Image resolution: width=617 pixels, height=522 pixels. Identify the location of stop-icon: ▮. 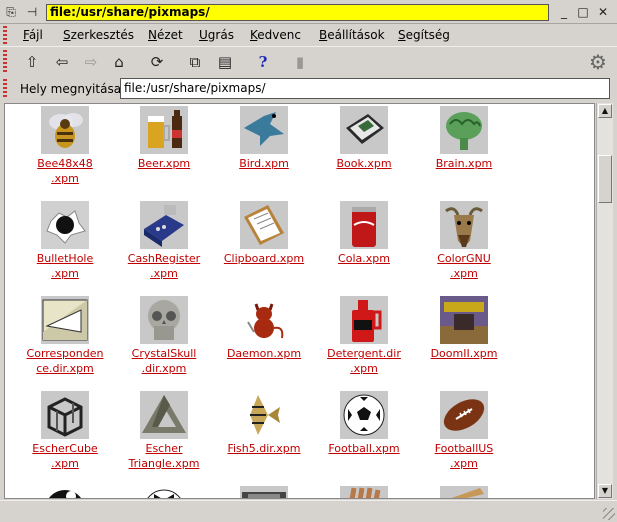
(300, 62).